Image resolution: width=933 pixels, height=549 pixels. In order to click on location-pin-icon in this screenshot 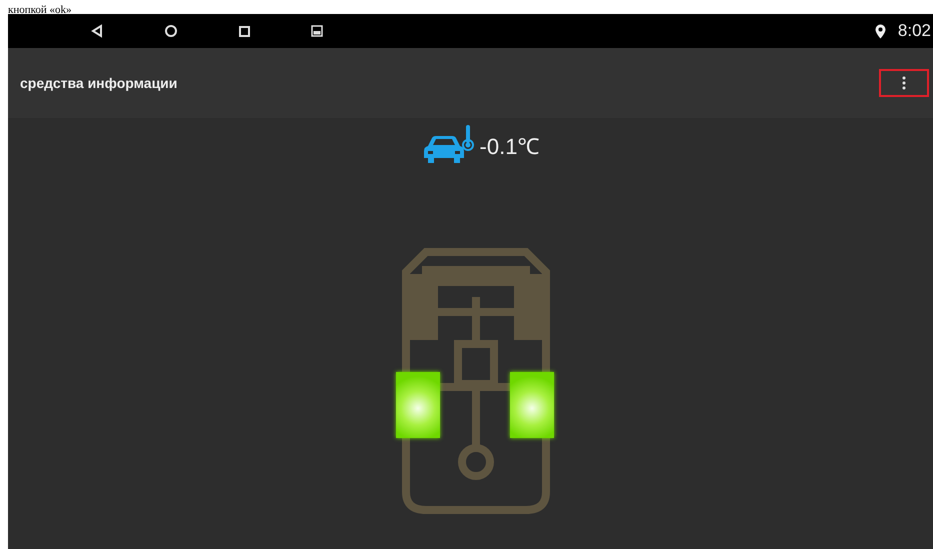, I will do `click(880, 31)`.